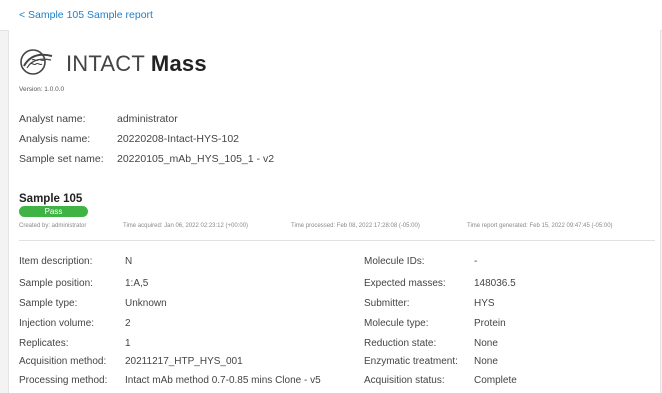  What do you see at coordinates (53, 211) in the screenshot?
I see `status-badge: Pass` at bounding box center [53, 211].